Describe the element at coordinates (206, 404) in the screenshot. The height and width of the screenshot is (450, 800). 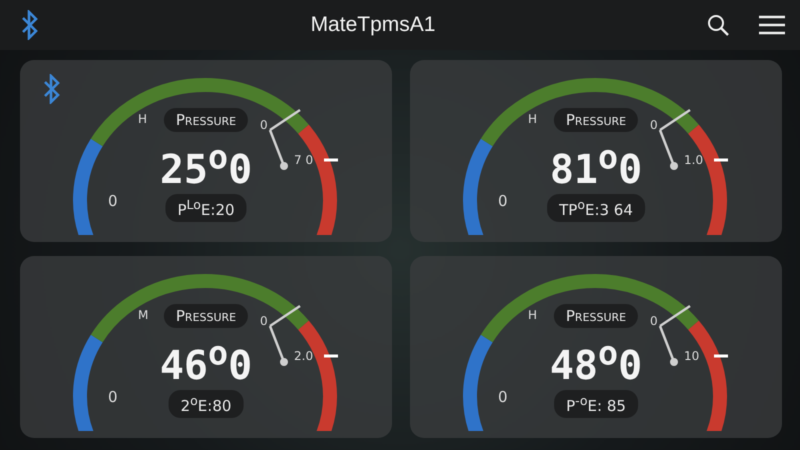
I see `pressure-detail: 2$^{o}$E:80` at that location.